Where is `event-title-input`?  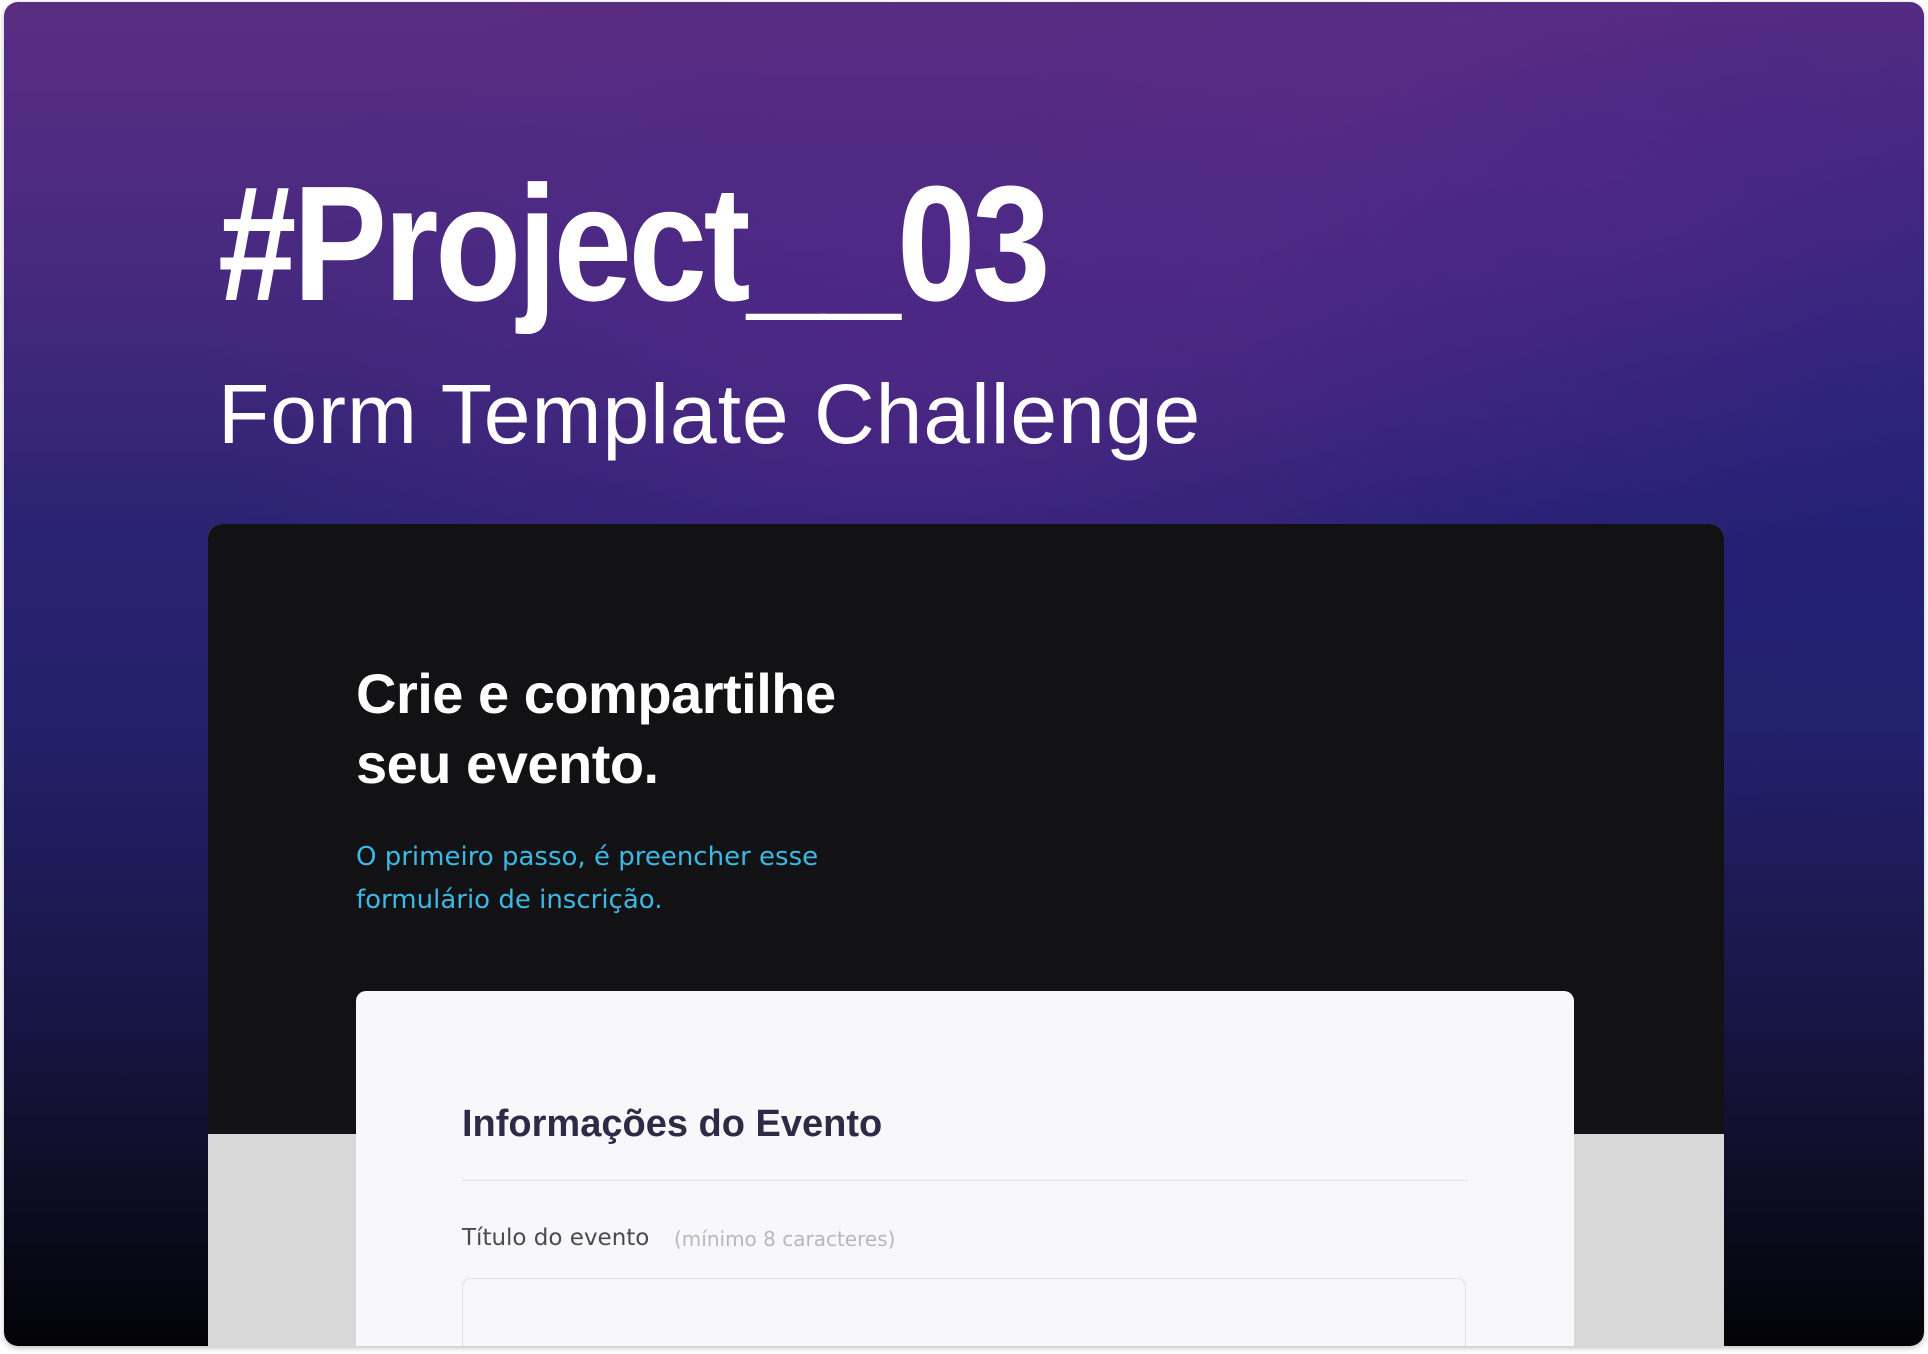 event-title-input is located at coordinates (964, 1312).